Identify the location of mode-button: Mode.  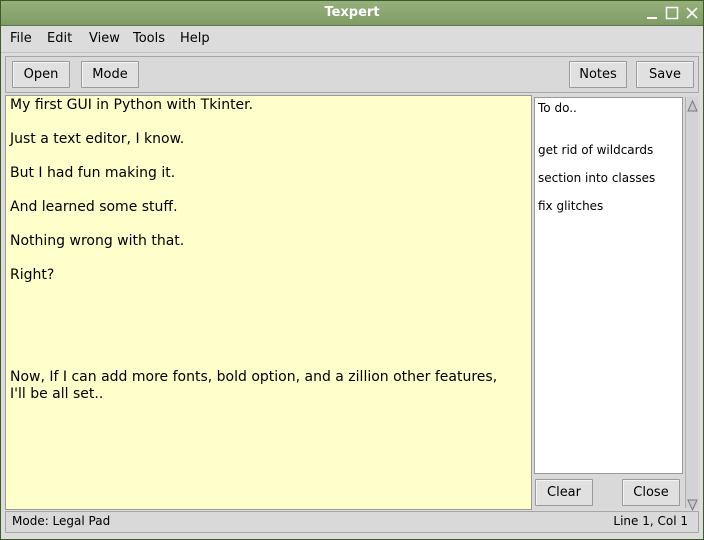
(110, 74).